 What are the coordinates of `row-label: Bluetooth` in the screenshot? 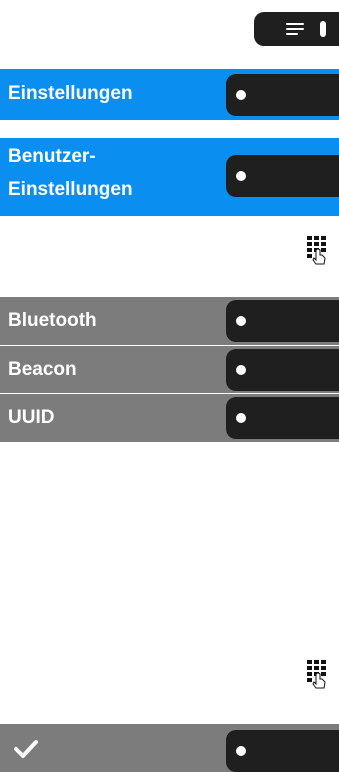 It's located at (52, 320).